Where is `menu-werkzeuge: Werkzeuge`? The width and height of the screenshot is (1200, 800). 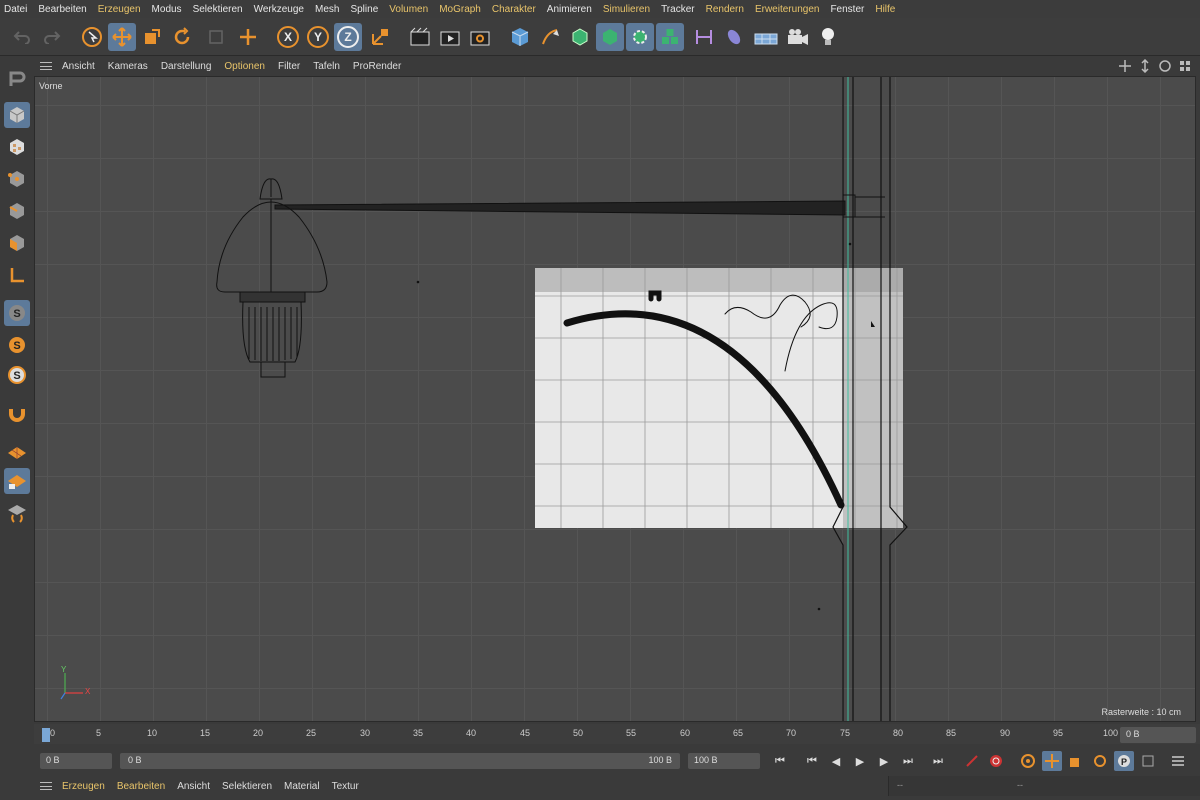
menu-werkzeuge: Werkzeuge is located at coordinates (279, 9).